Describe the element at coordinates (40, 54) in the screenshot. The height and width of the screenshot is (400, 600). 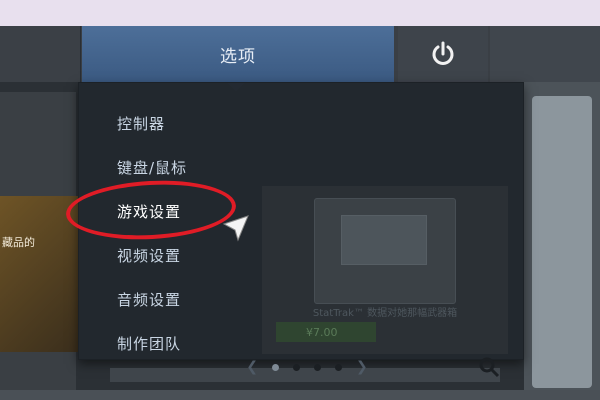
I see `nav-left-tab` at that location.